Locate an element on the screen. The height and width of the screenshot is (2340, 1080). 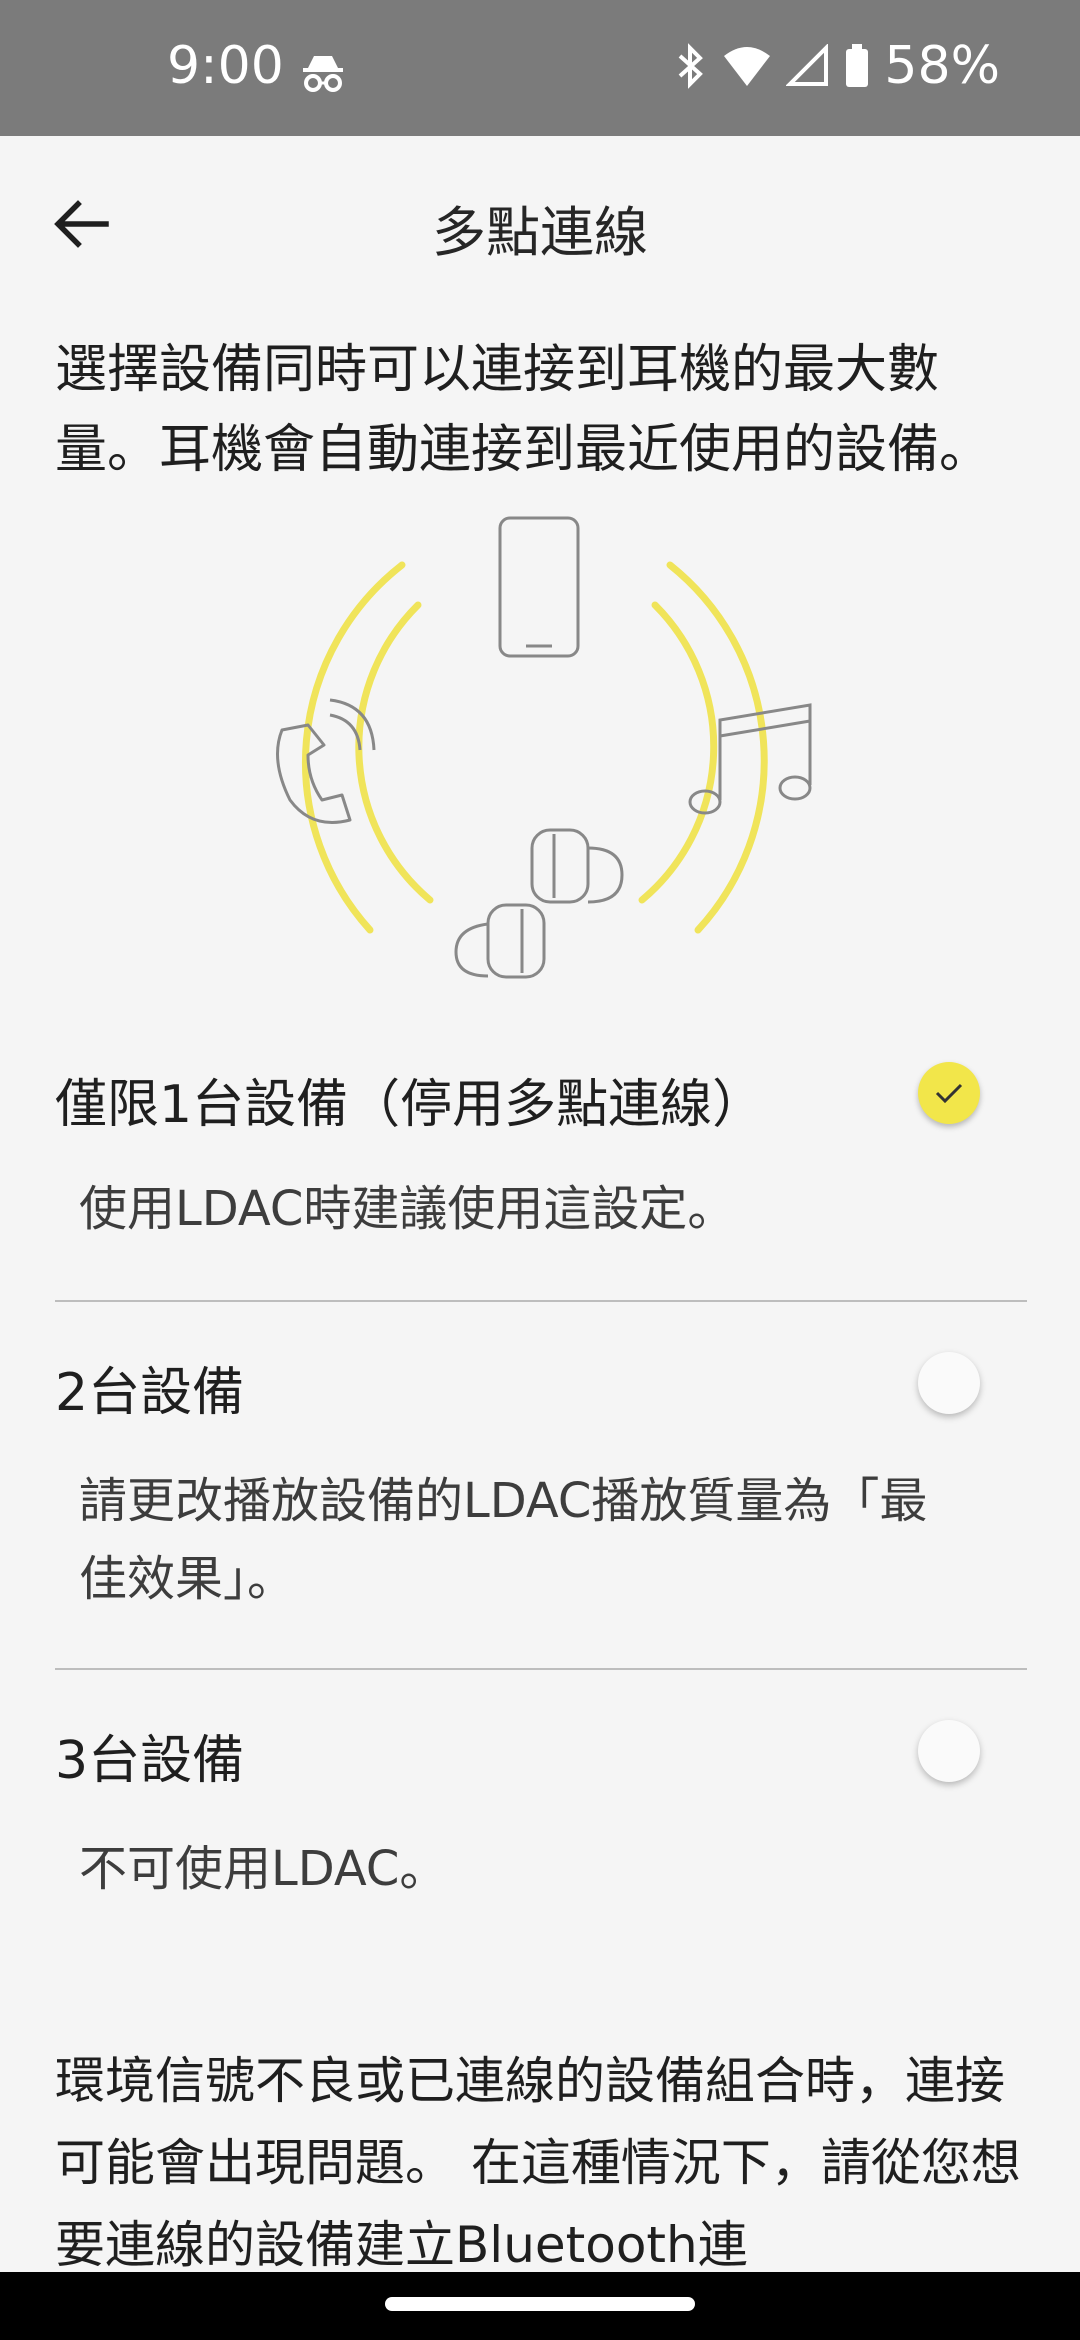
signal-icon is located at coordinates (807, 65).